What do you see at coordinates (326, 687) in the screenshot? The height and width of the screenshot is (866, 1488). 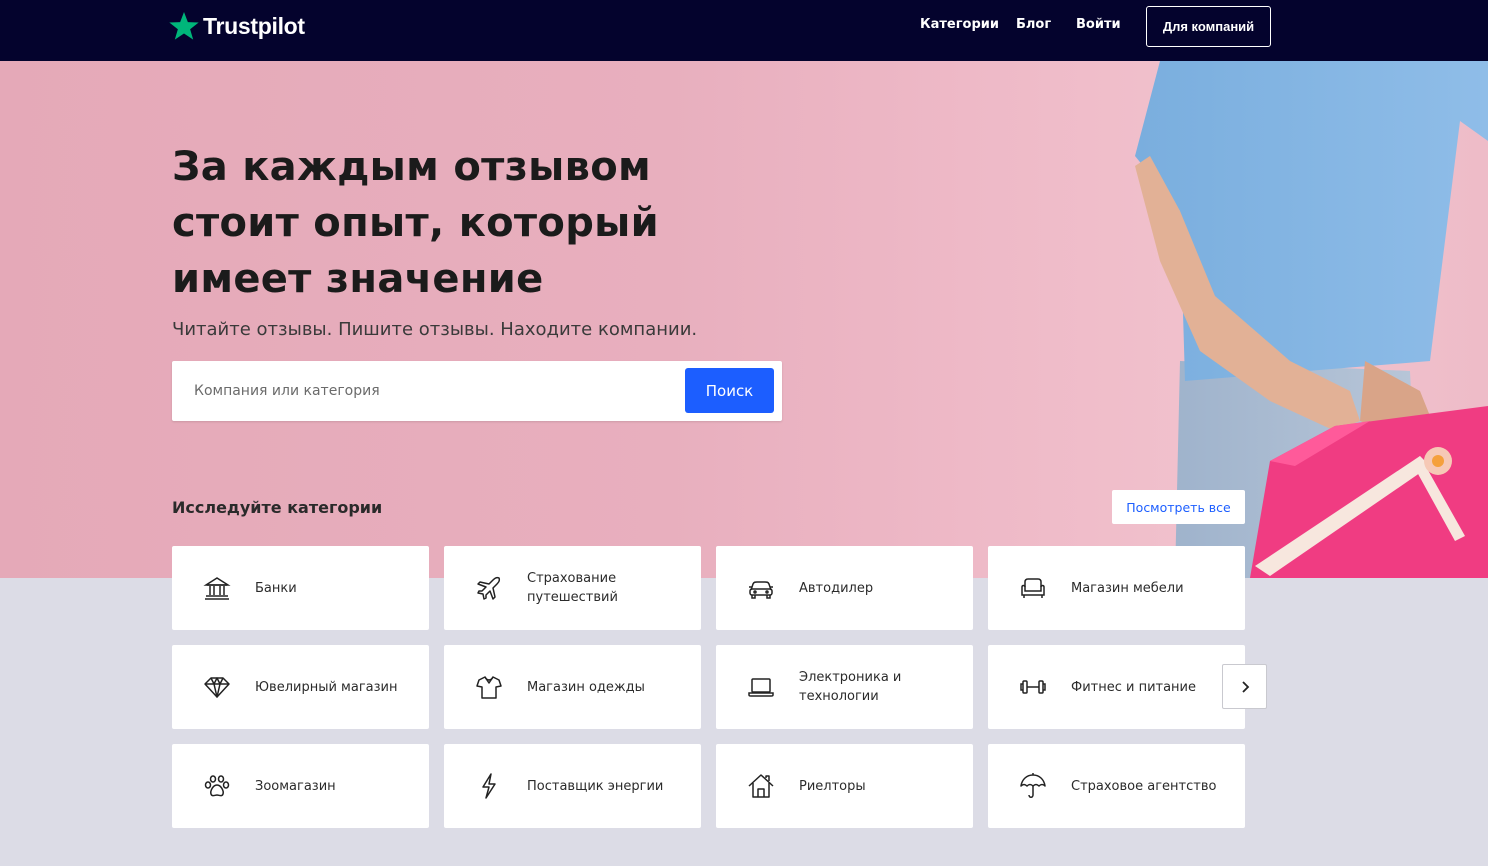 I see `category-label: Ювелирный магазин` at bounding box center [326, 687].